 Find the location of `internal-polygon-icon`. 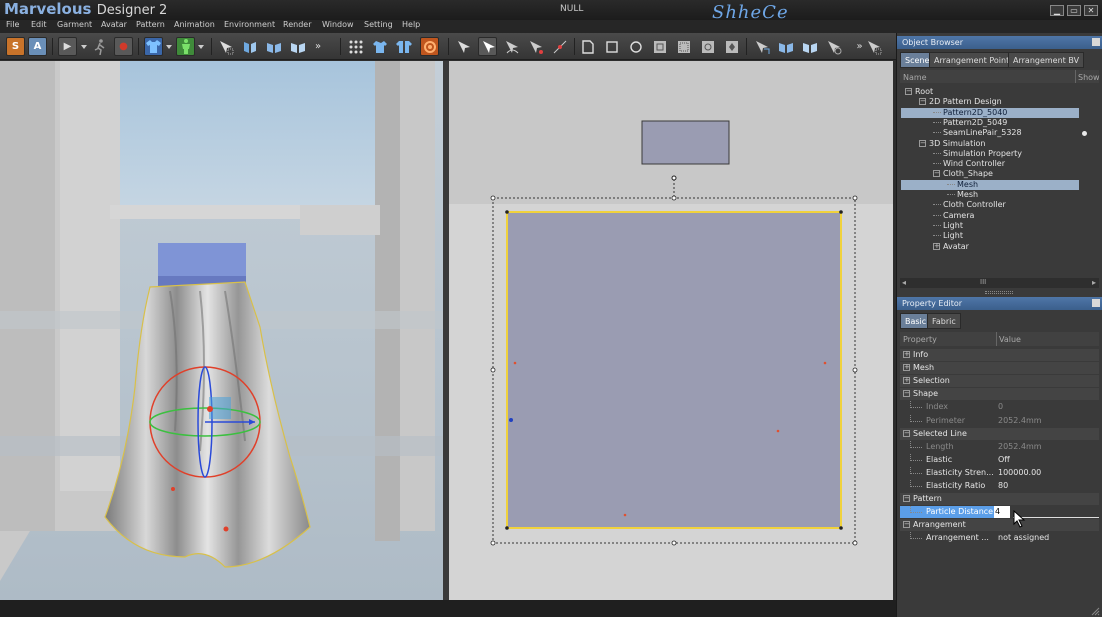

internal-polygon-icon is located at coordinates (659, 46).